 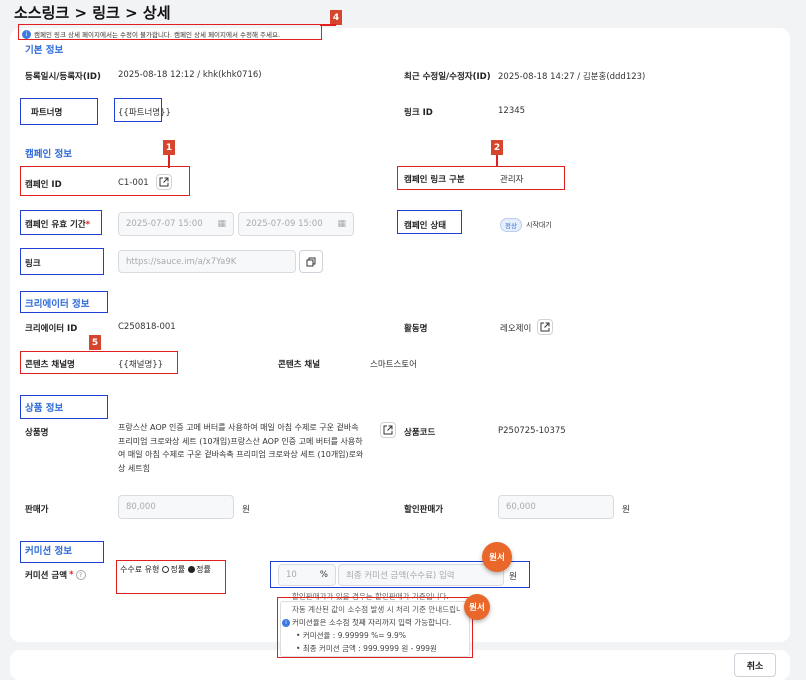 I want to click on price-unit: 원, so click(x=246, y=510).